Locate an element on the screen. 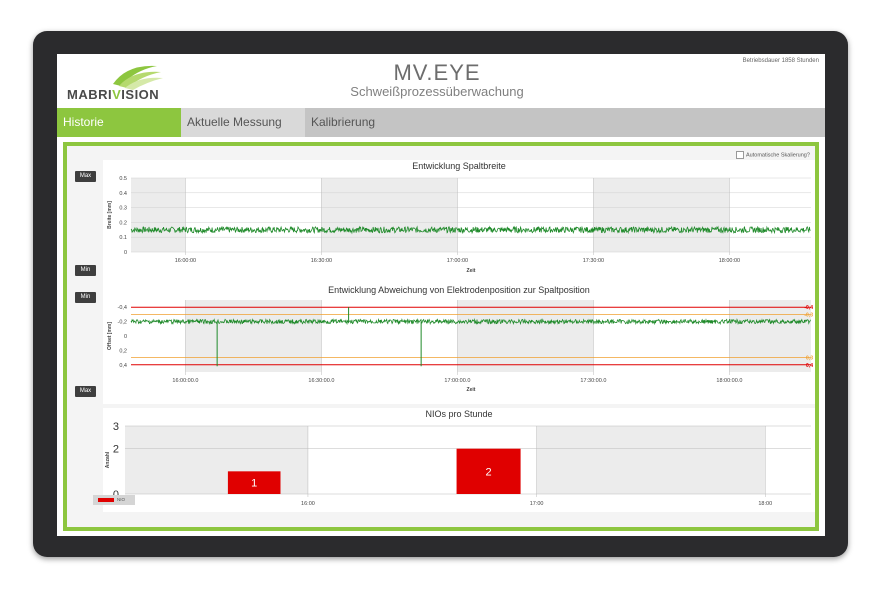 The image size is (891, 593). chart3-ytick: 3 is located at coordinates (116, 427).